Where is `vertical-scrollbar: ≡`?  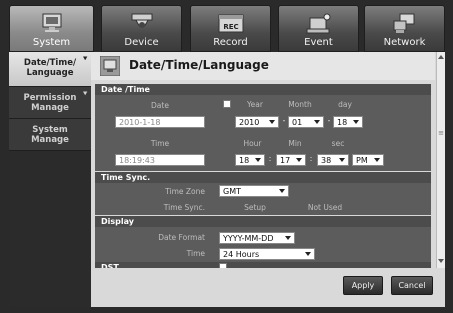 vertical-scrollbar: ≡ is located at coordinates (440, 160).